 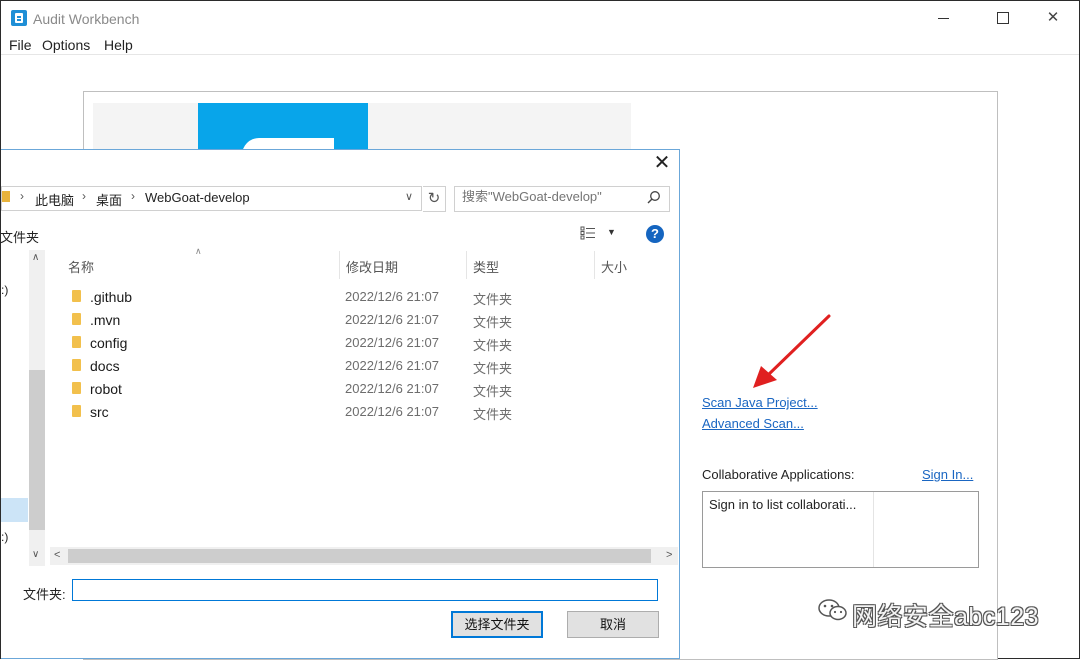 What do you see at coordinates (588, 233) in the screenshot?
I see `view-options-icon` at bounding box center [588, 233].